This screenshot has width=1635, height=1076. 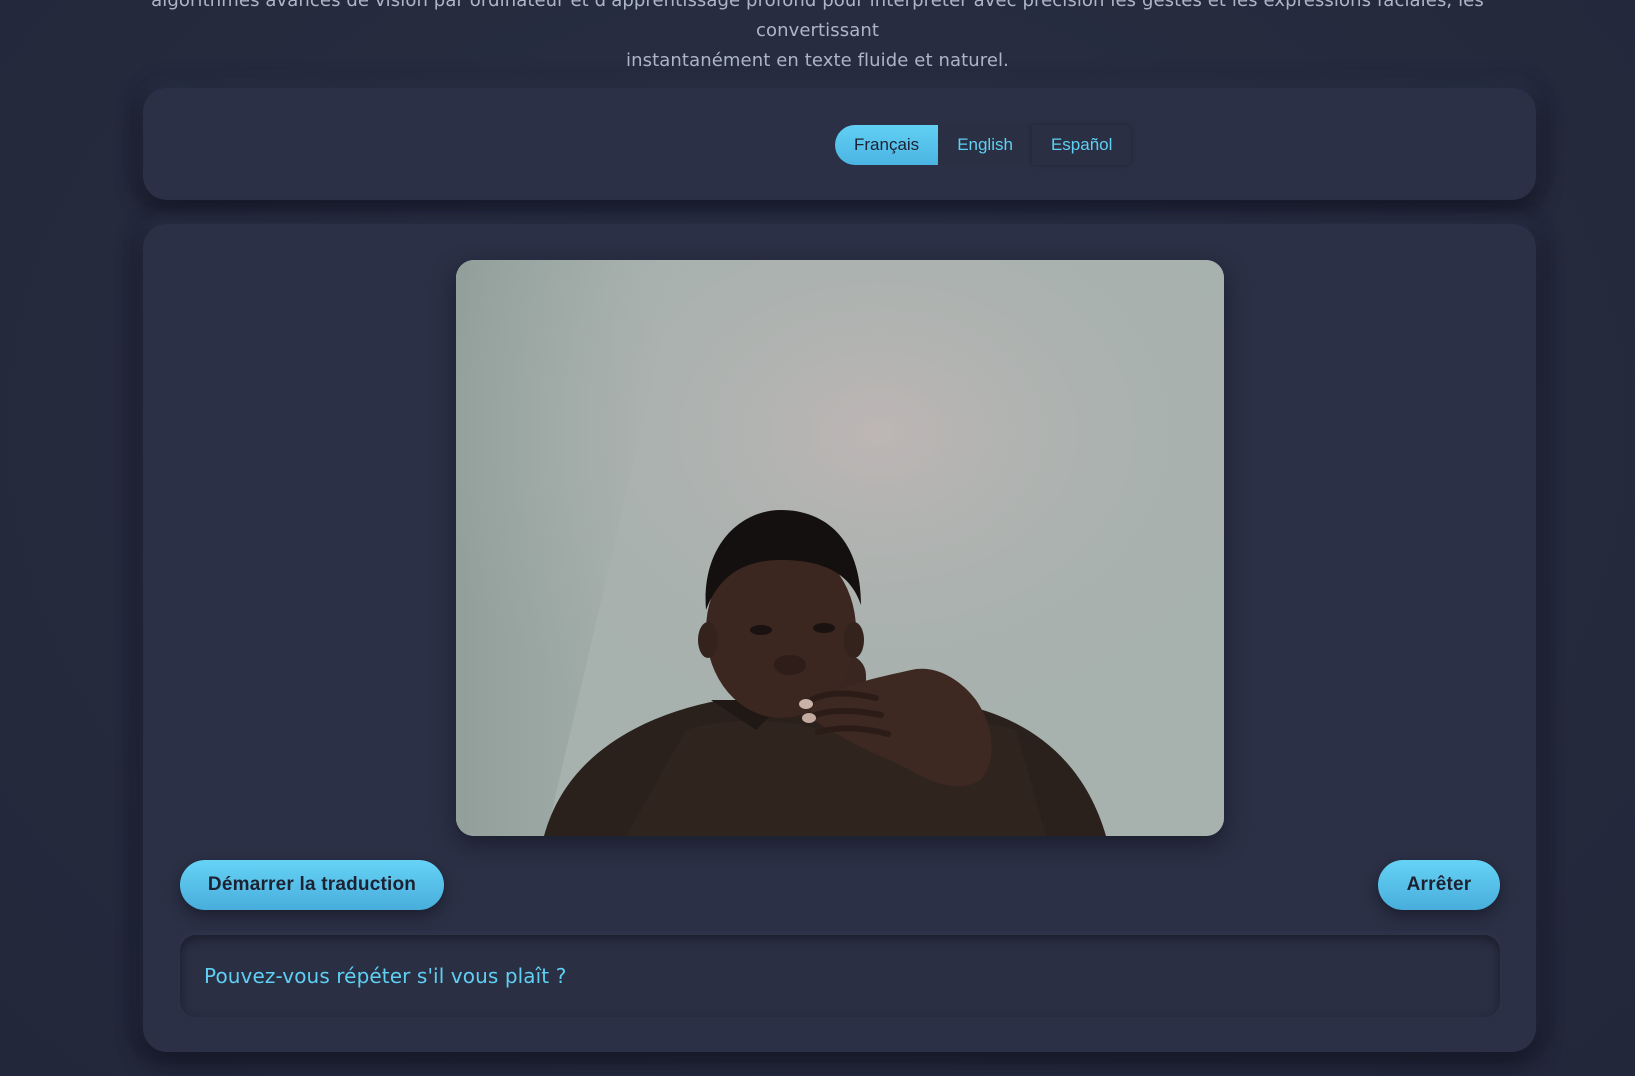 What do you see at coordinates (385, 976) in the screenshot?
I see `translation-output-text: Pouvez-vous répéter s'il vous plaît ?` at bounding box center [385, 976].